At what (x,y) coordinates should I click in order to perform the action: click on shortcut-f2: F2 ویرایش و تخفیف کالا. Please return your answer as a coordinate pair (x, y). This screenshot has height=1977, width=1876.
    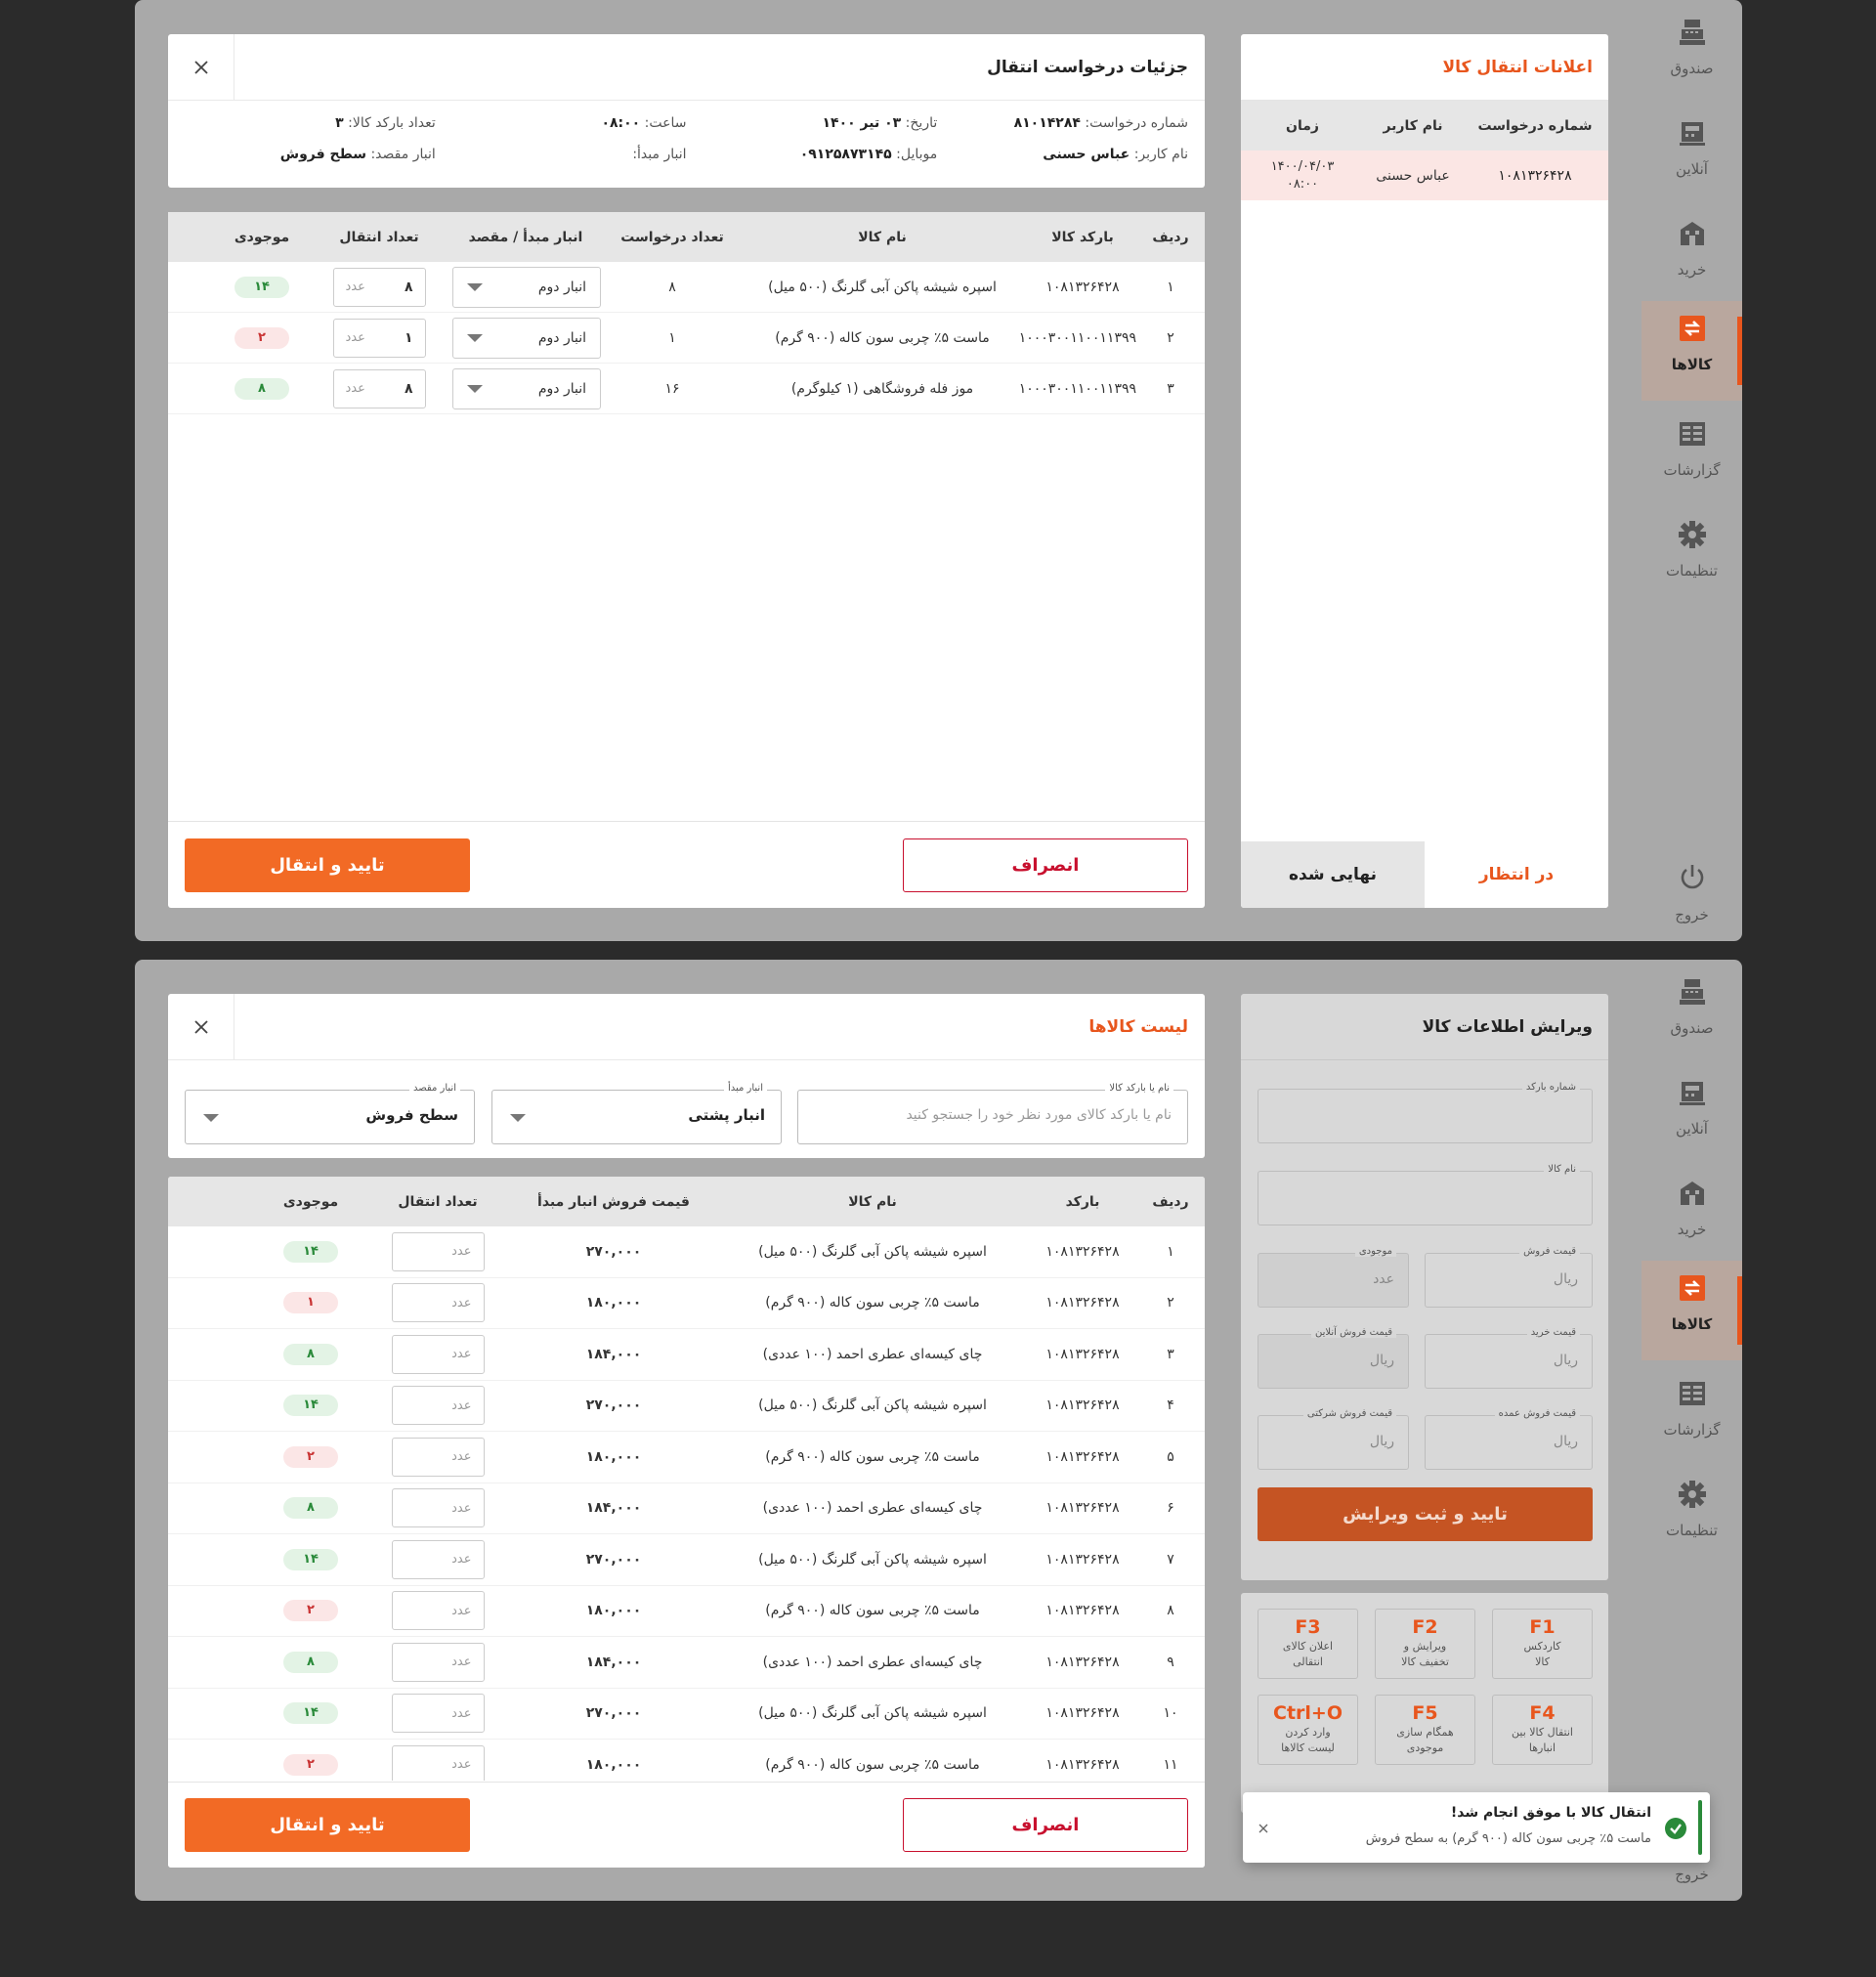
    Looking at the image, I should click on (1425, 1644).